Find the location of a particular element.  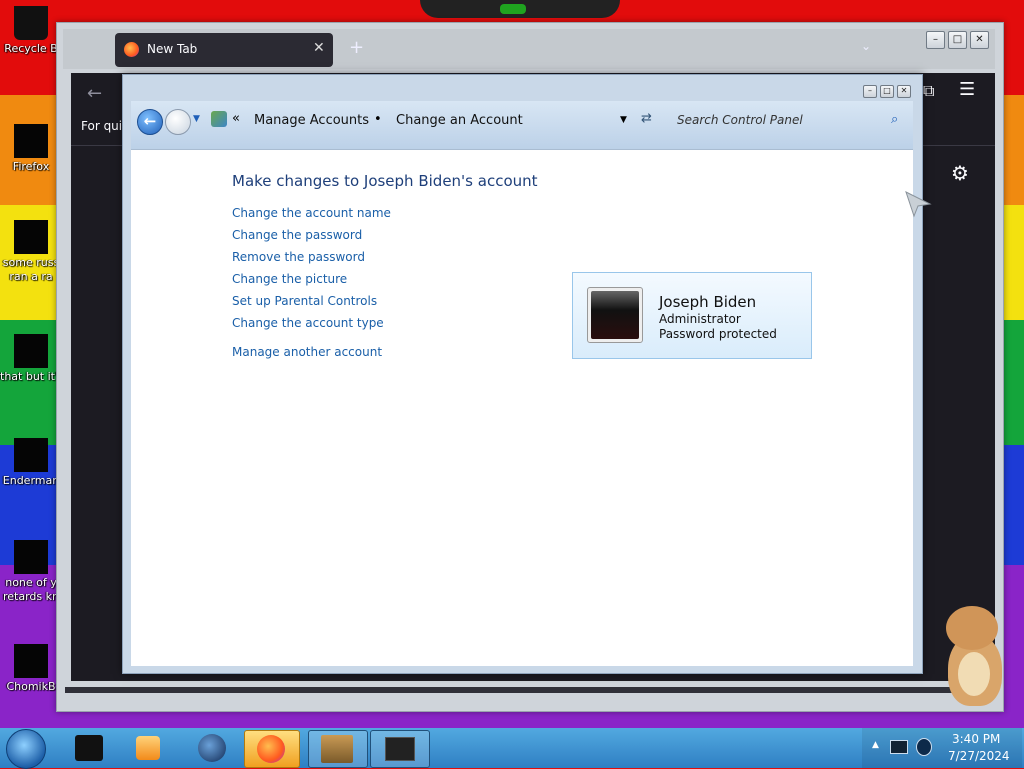

taskbar-item-box is located at coordinates (338, 749).